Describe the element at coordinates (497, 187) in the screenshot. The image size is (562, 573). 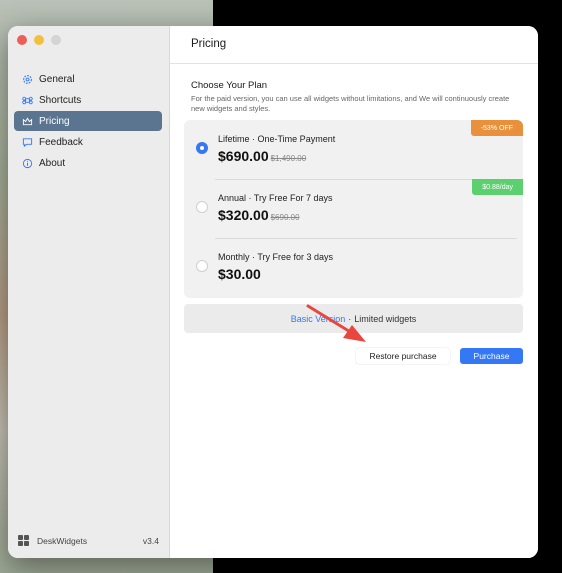
I see `per-day-badge: $0.88/day` at that location.